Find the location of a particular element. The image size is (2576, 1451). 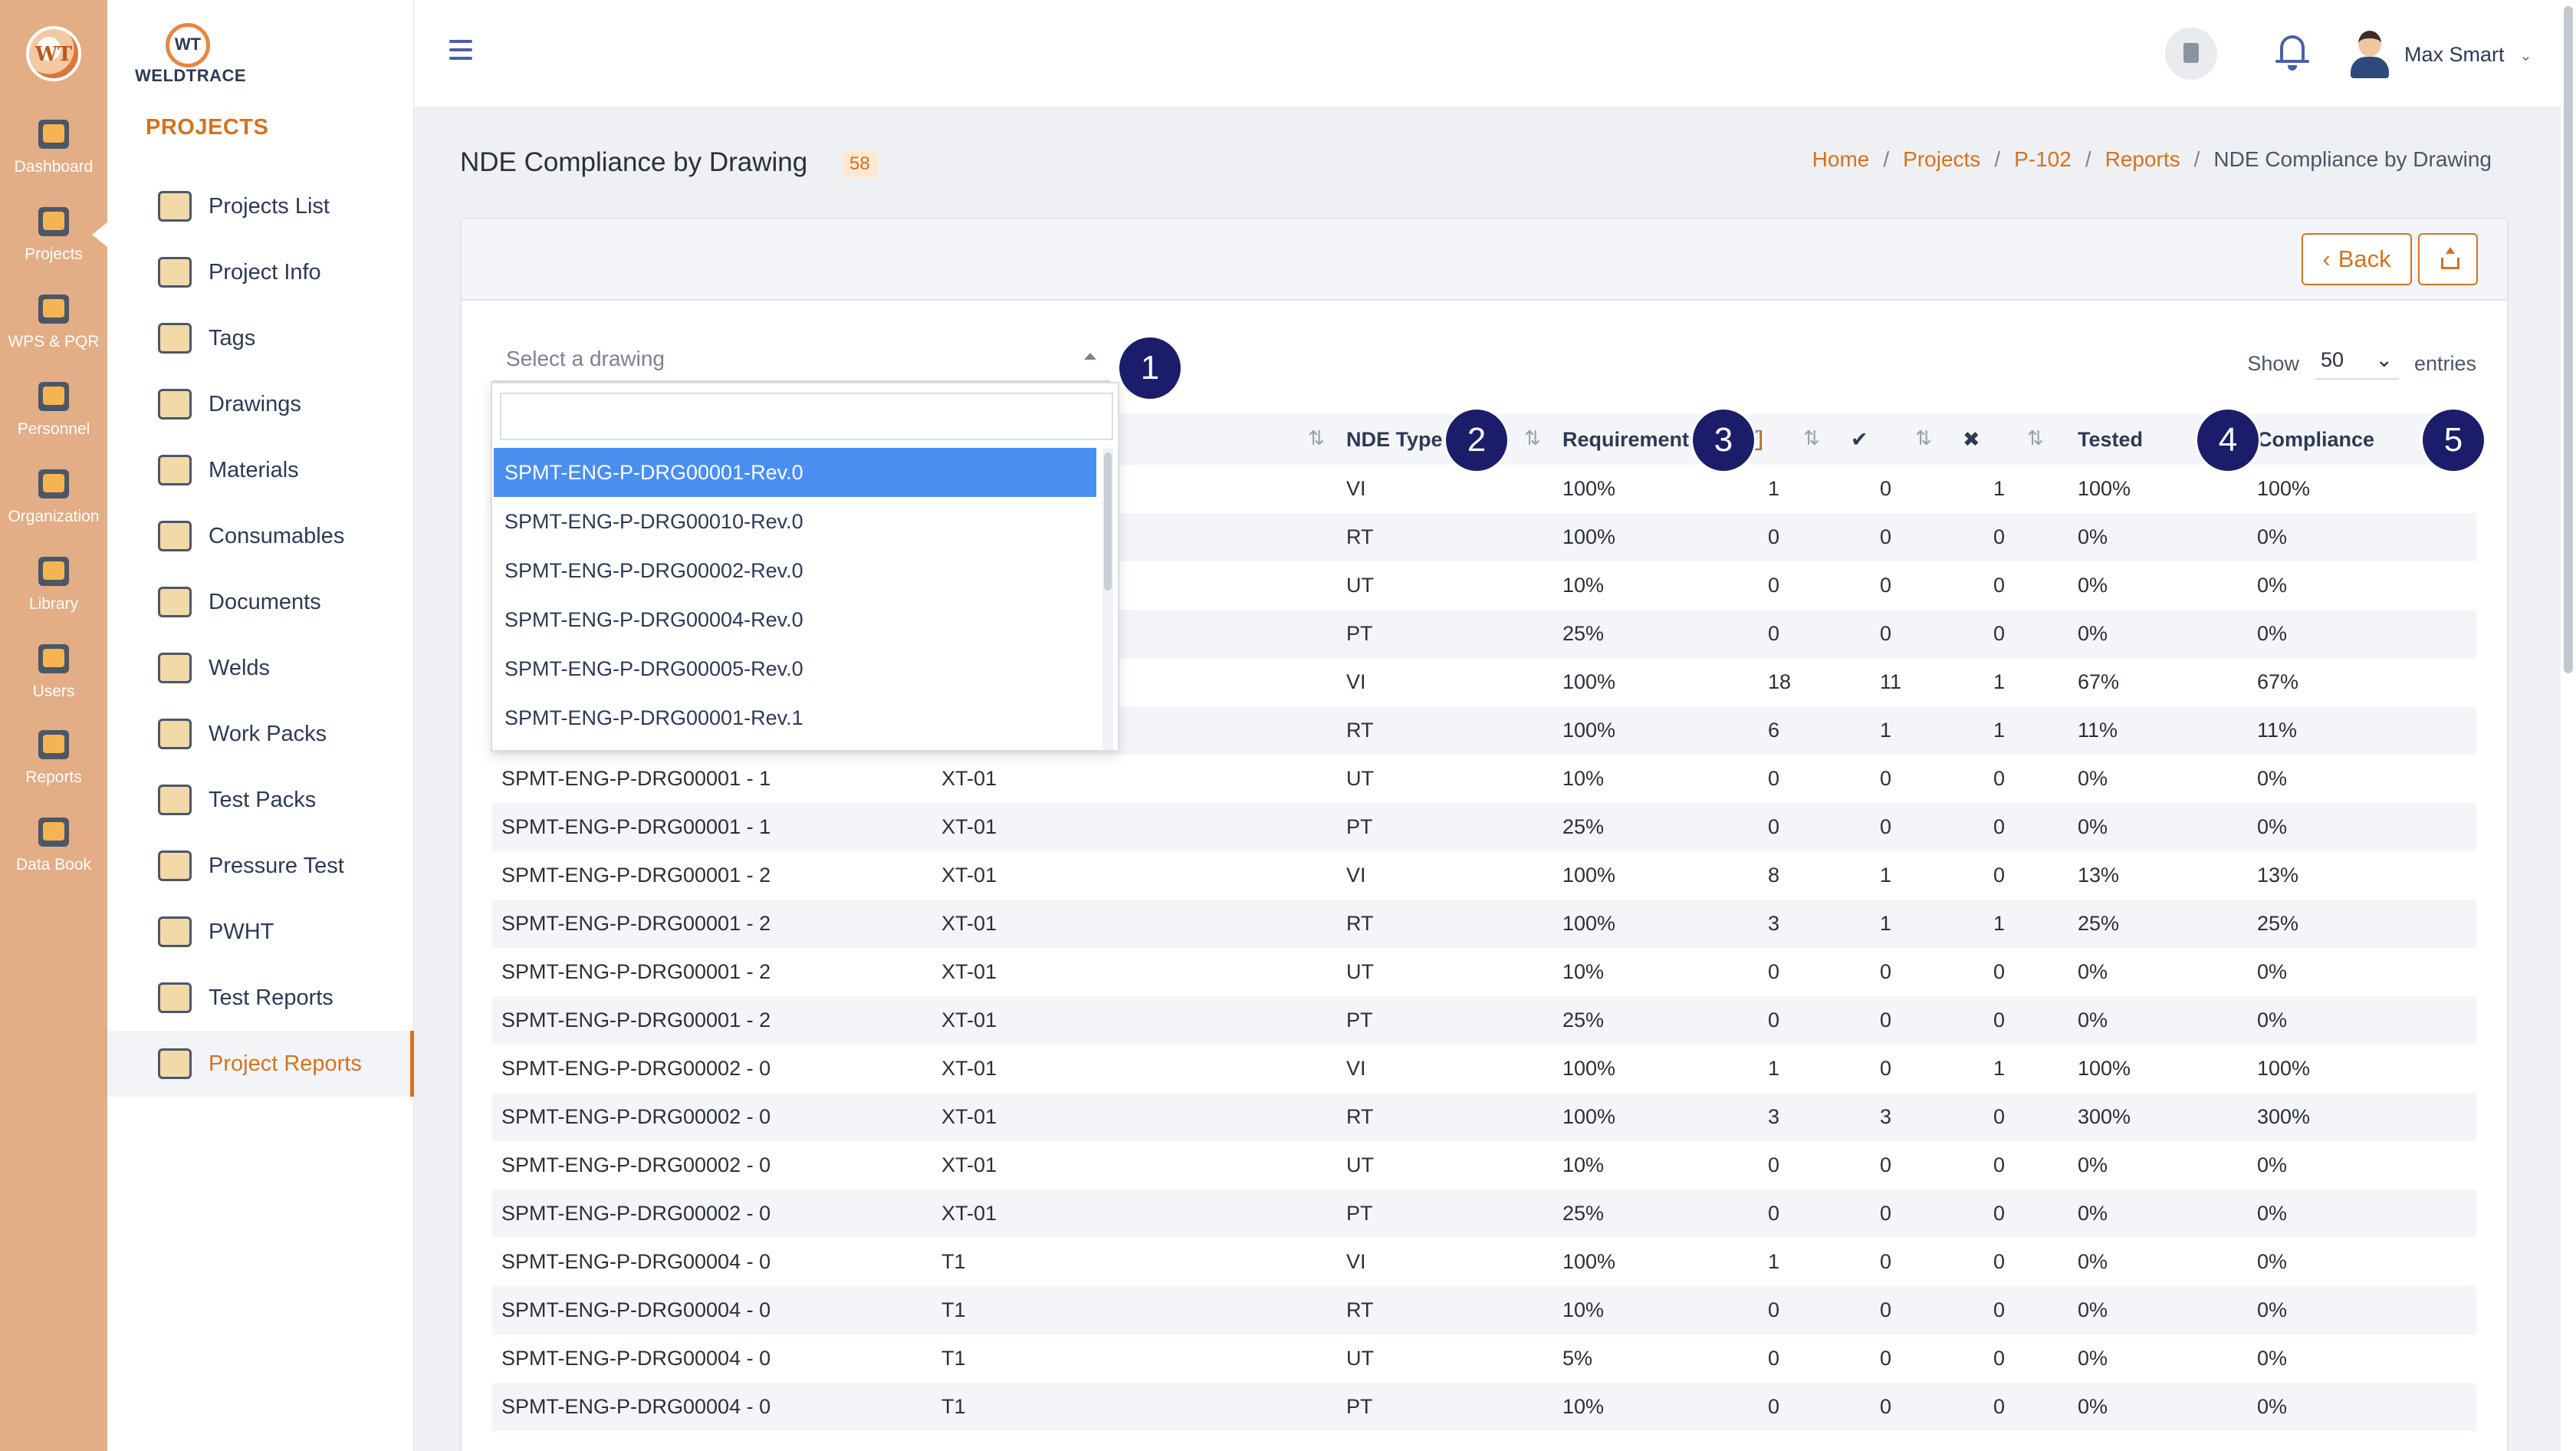

entries-label: entries is located at coordinates (2445, 363).